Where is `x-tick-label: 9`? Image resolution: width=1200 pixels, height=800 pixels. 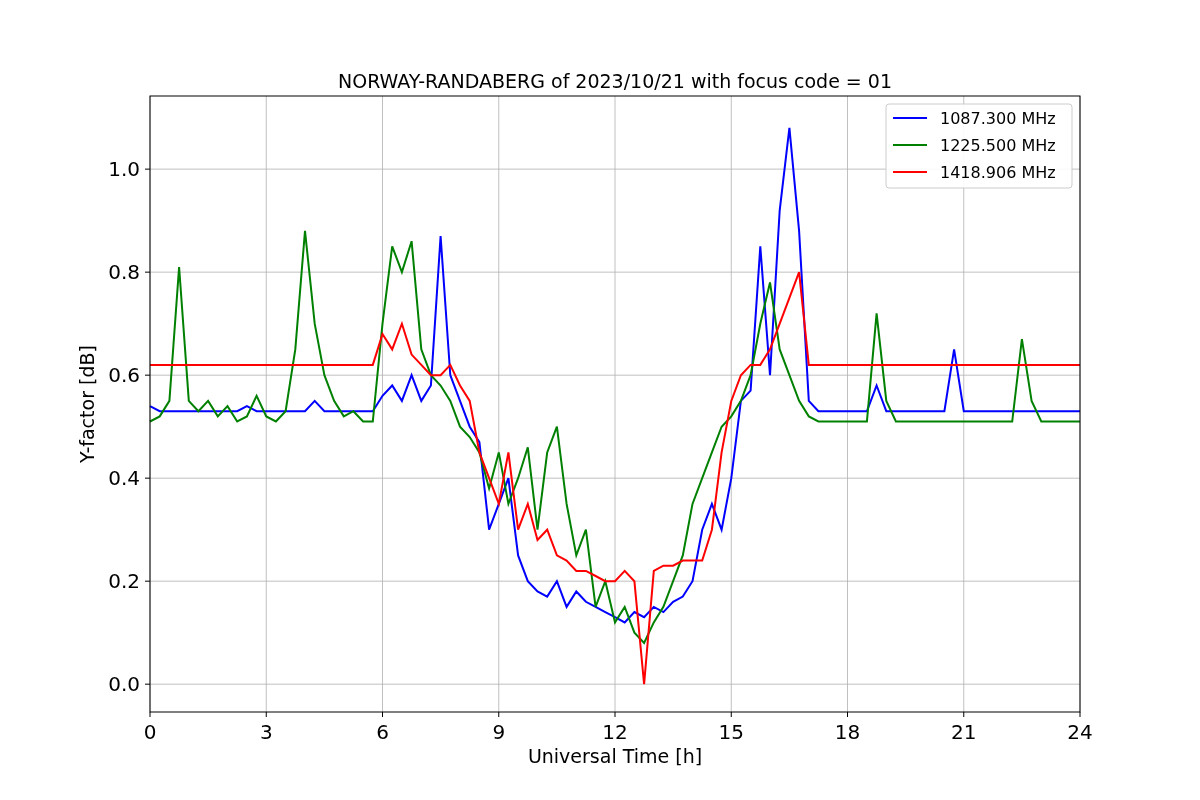 x-tick-label: 9 is located at coordinates (499, 732).